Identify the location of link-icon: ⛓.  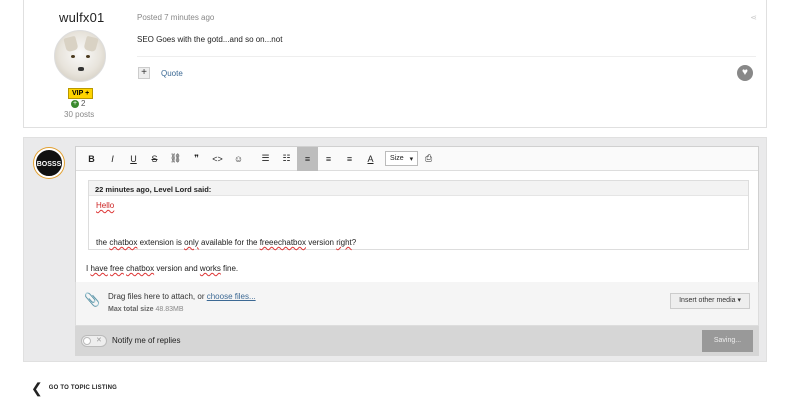
(175, 159).